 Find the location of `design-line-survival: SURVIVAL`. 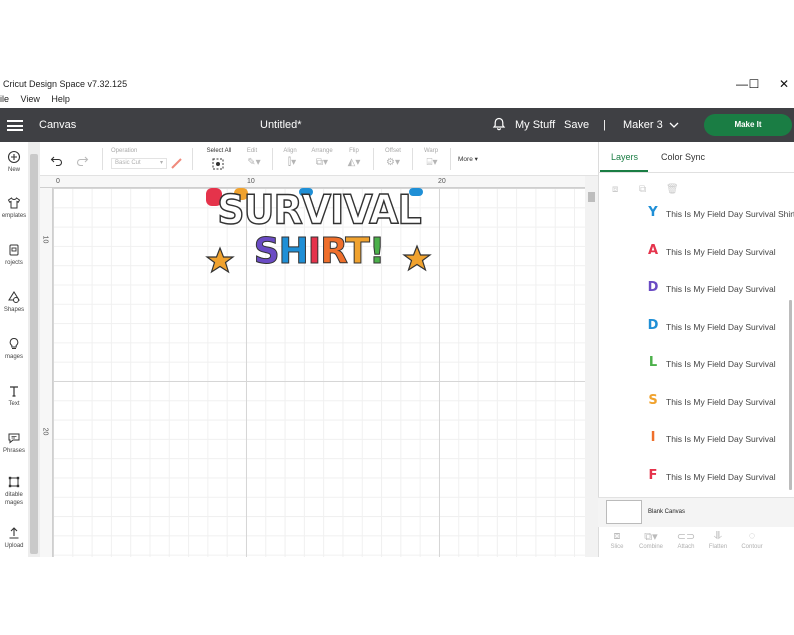

design-line-survival: SURVIVAL is located at coordinates (320, 211).